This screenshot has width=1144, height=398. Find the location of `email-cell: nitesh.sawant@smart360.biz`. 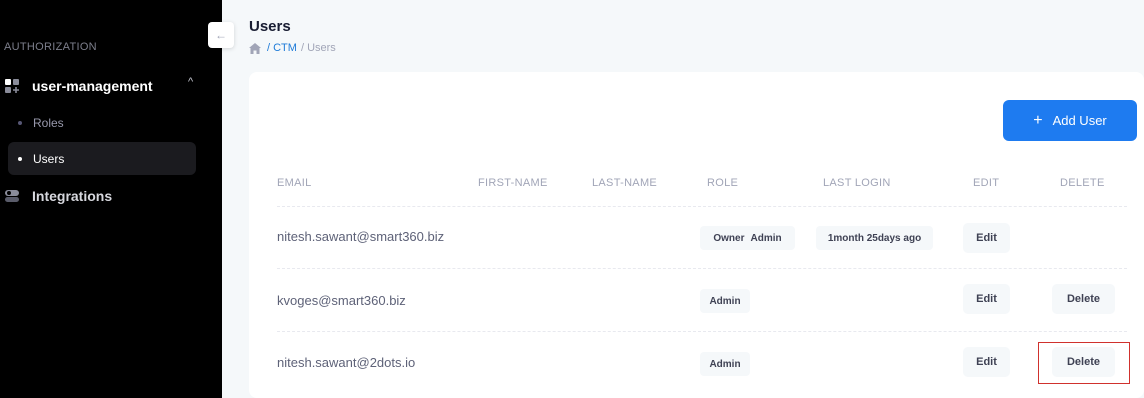

email-cell: nitesh.sawant@smart360.biz is located at coordinates (361, 236).